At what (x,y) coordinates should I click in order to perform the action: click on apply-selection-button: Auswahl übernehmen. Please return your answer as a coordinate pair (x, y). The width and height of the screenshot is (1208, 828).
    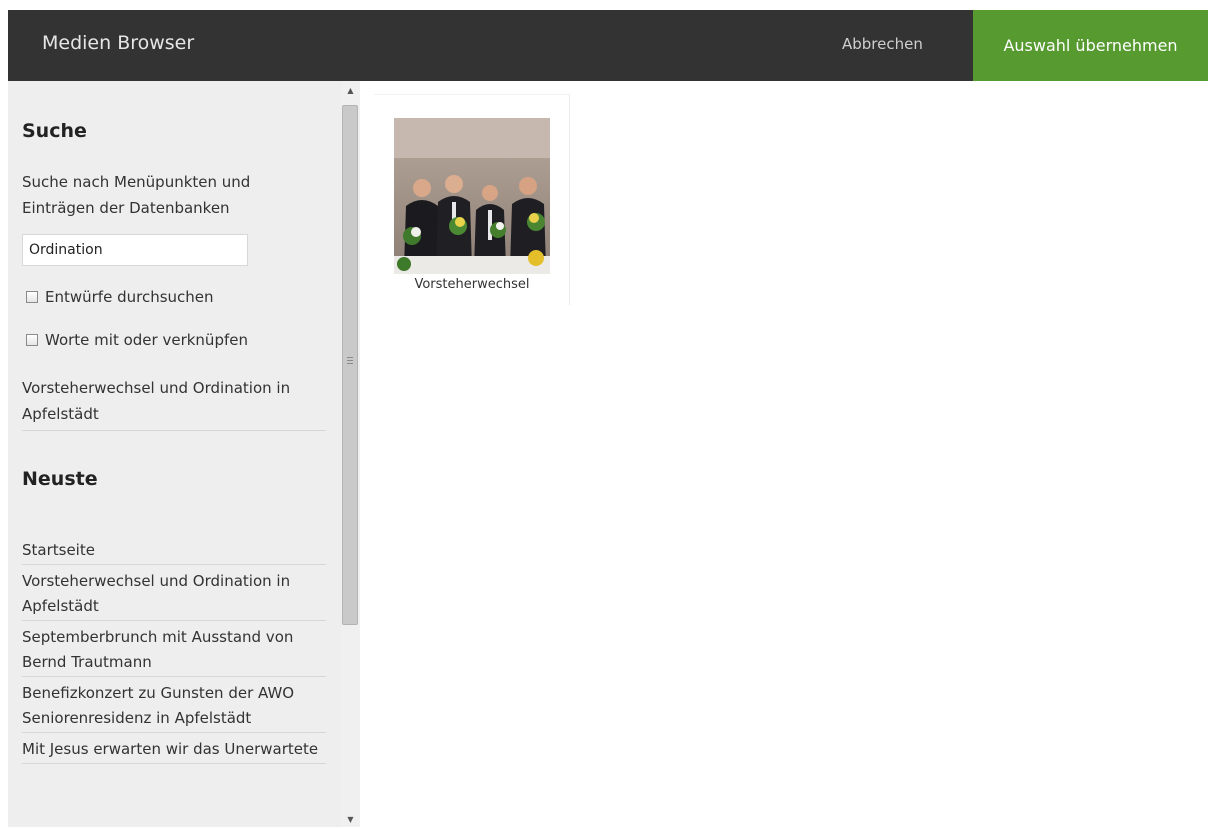
    Looking at the image, I should click on (1090, 45).